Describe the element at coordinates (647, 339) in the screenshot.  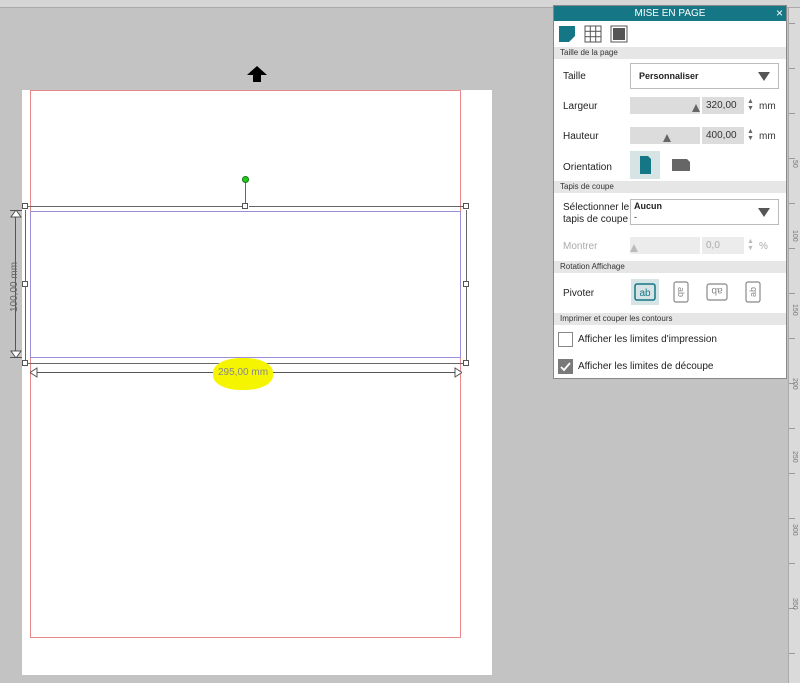
I see `print-limits-label: Afficher les limites d'impression` at that location.